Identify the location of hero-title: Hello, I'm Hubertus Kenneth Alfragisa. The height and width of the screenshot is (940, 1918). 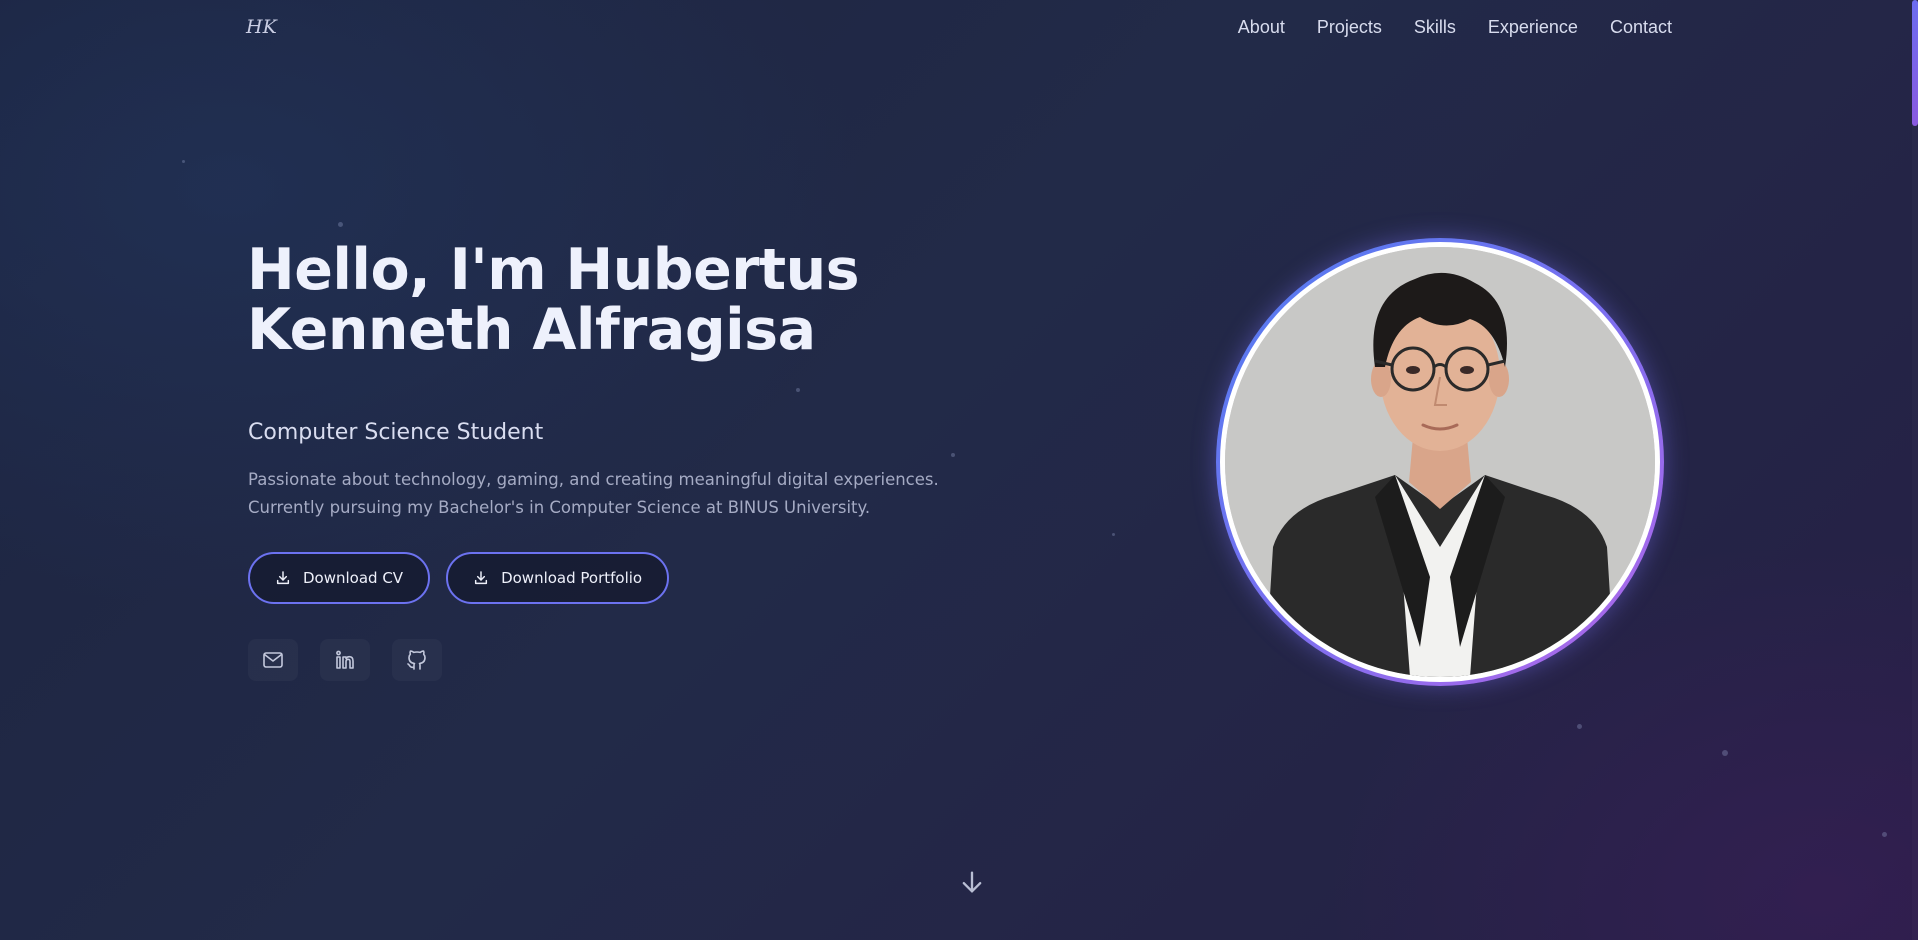
(597, 300).